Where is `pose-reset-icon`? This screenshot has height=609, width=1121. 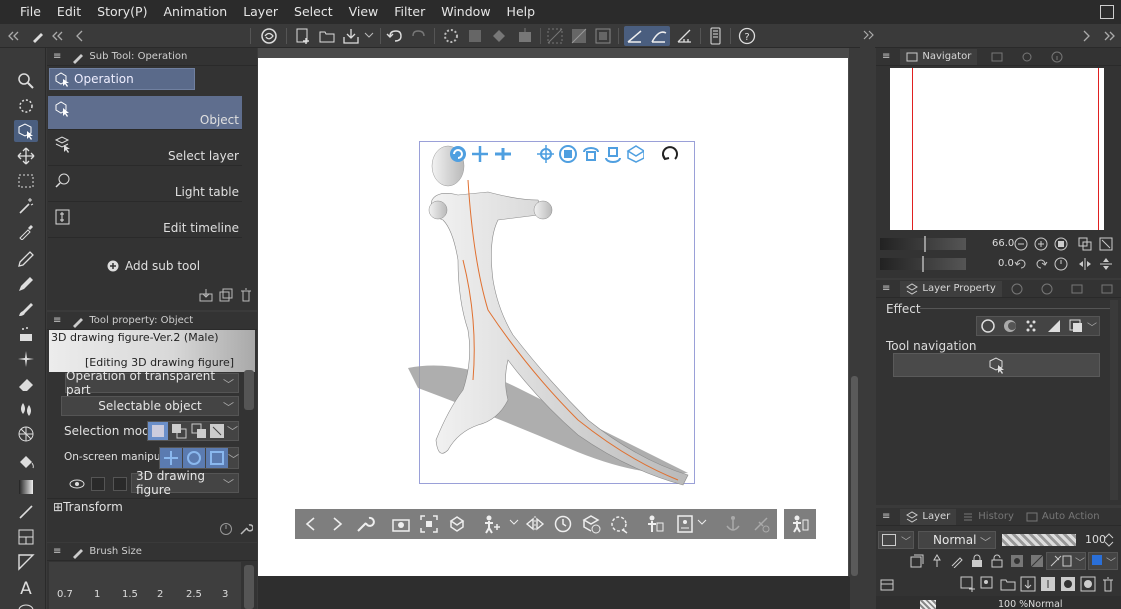
pose-reset-icon is located at coordinates (619, 524).